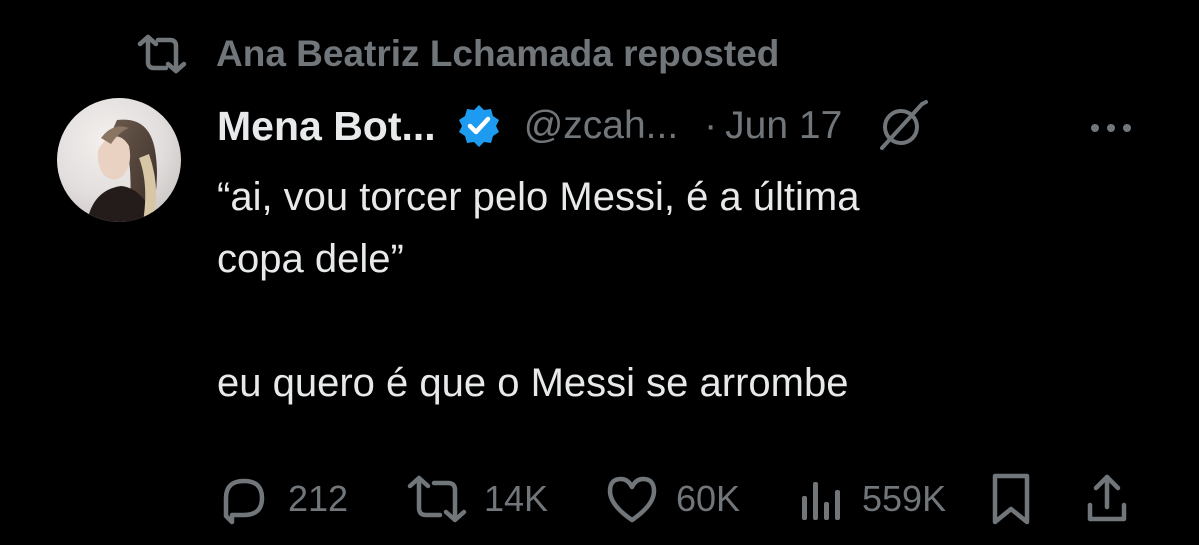 This screenshot has width=1199, height=545. I want to click on views-button: 559K, so click(871, 499).